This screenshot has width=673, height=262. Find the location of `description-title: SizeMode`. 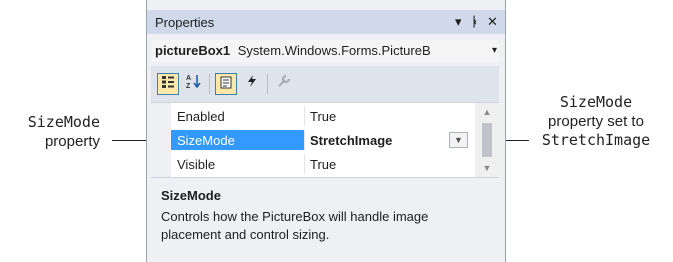

description-title: SizeMode is located at coordinates (191, 195).